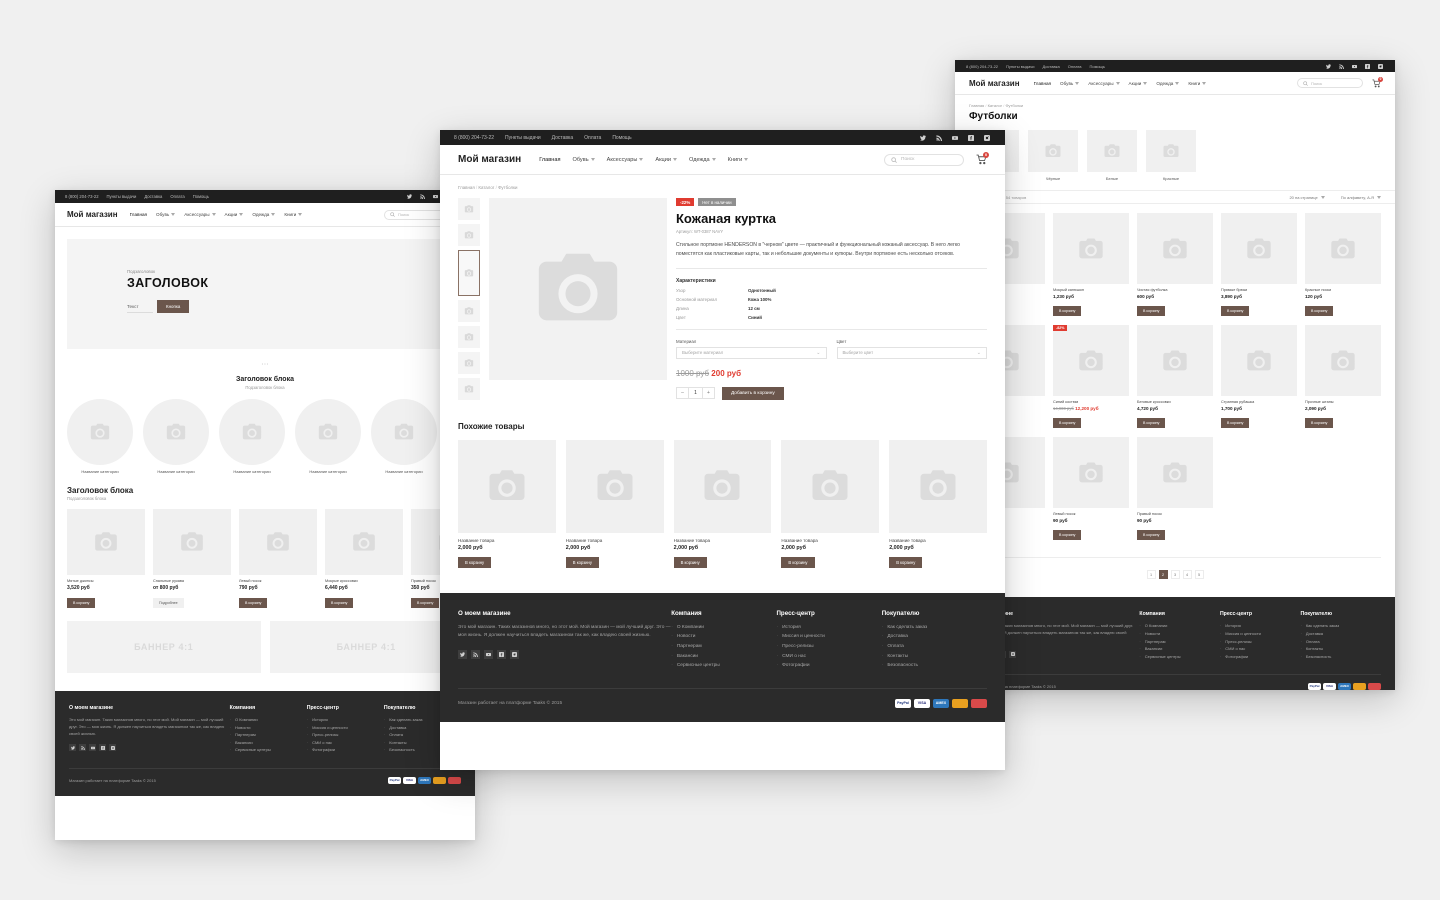  Describe the element at coordinates (1163, 574) in the screenshot. I see `page-button-2-active: 2` at that location.